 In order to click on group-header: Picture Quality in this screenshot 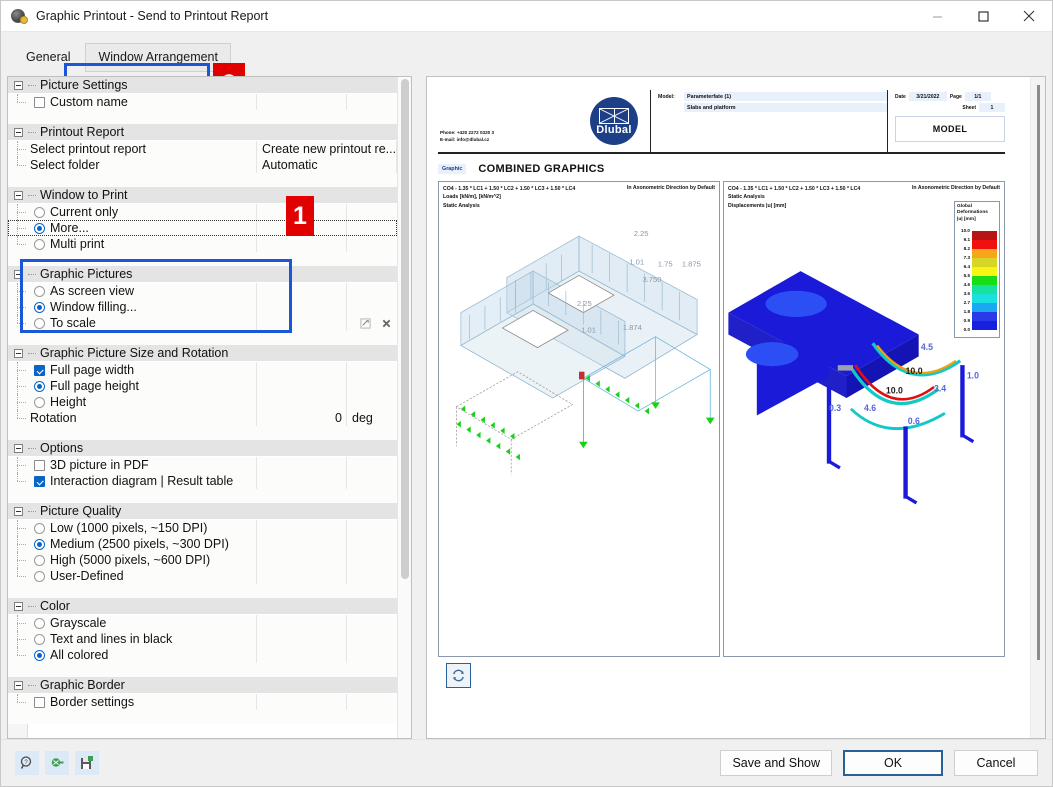, I will do `click(202, 511)`.